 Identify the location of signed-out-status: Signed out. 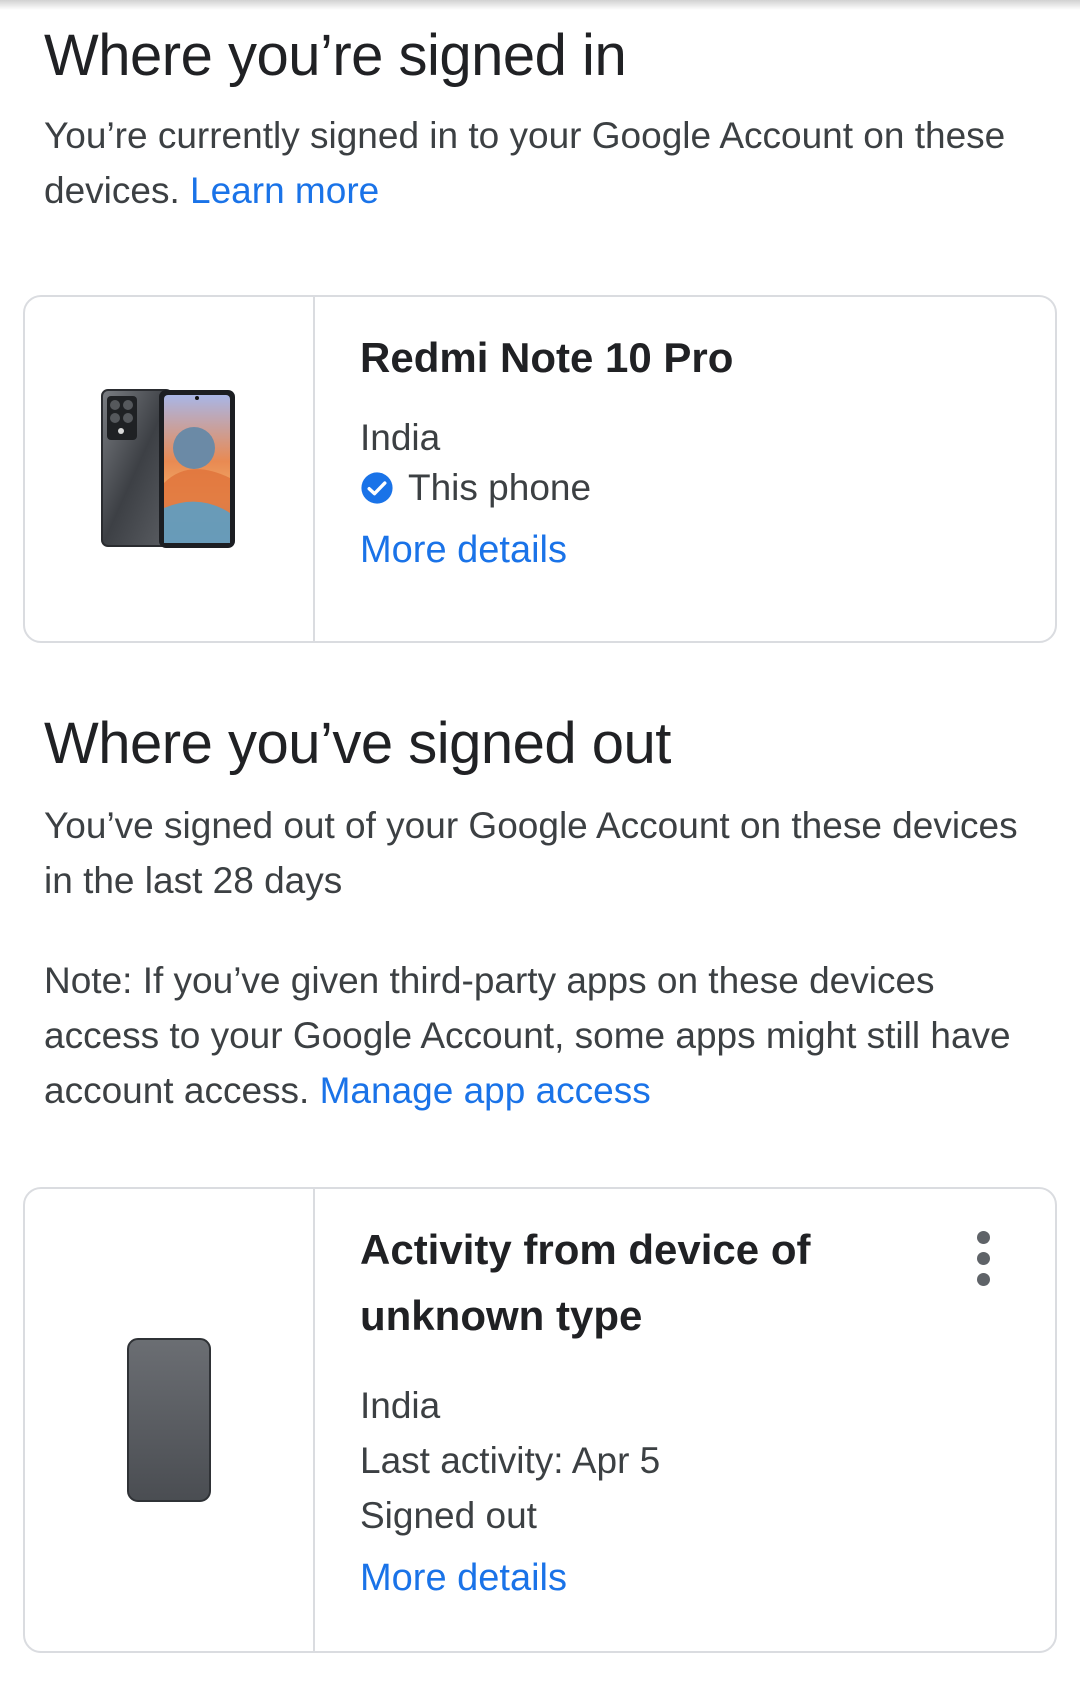
(448, 1515).